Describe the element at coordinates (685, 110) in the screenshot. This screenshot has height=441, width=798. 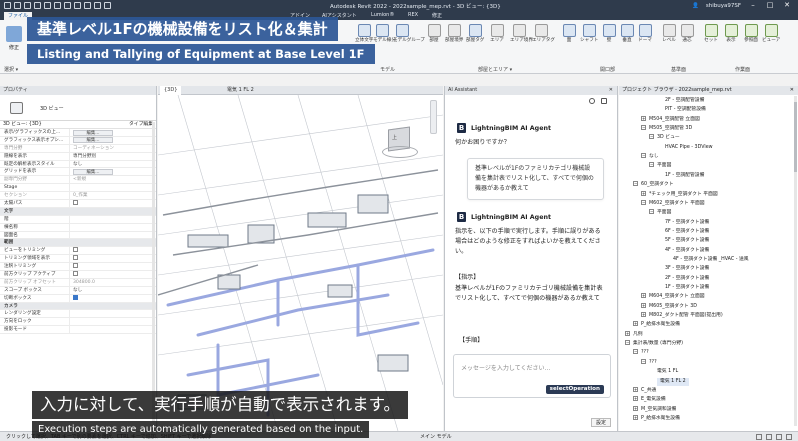
I see `browser-tree-item: PIT - 空調配管設備` at that location.